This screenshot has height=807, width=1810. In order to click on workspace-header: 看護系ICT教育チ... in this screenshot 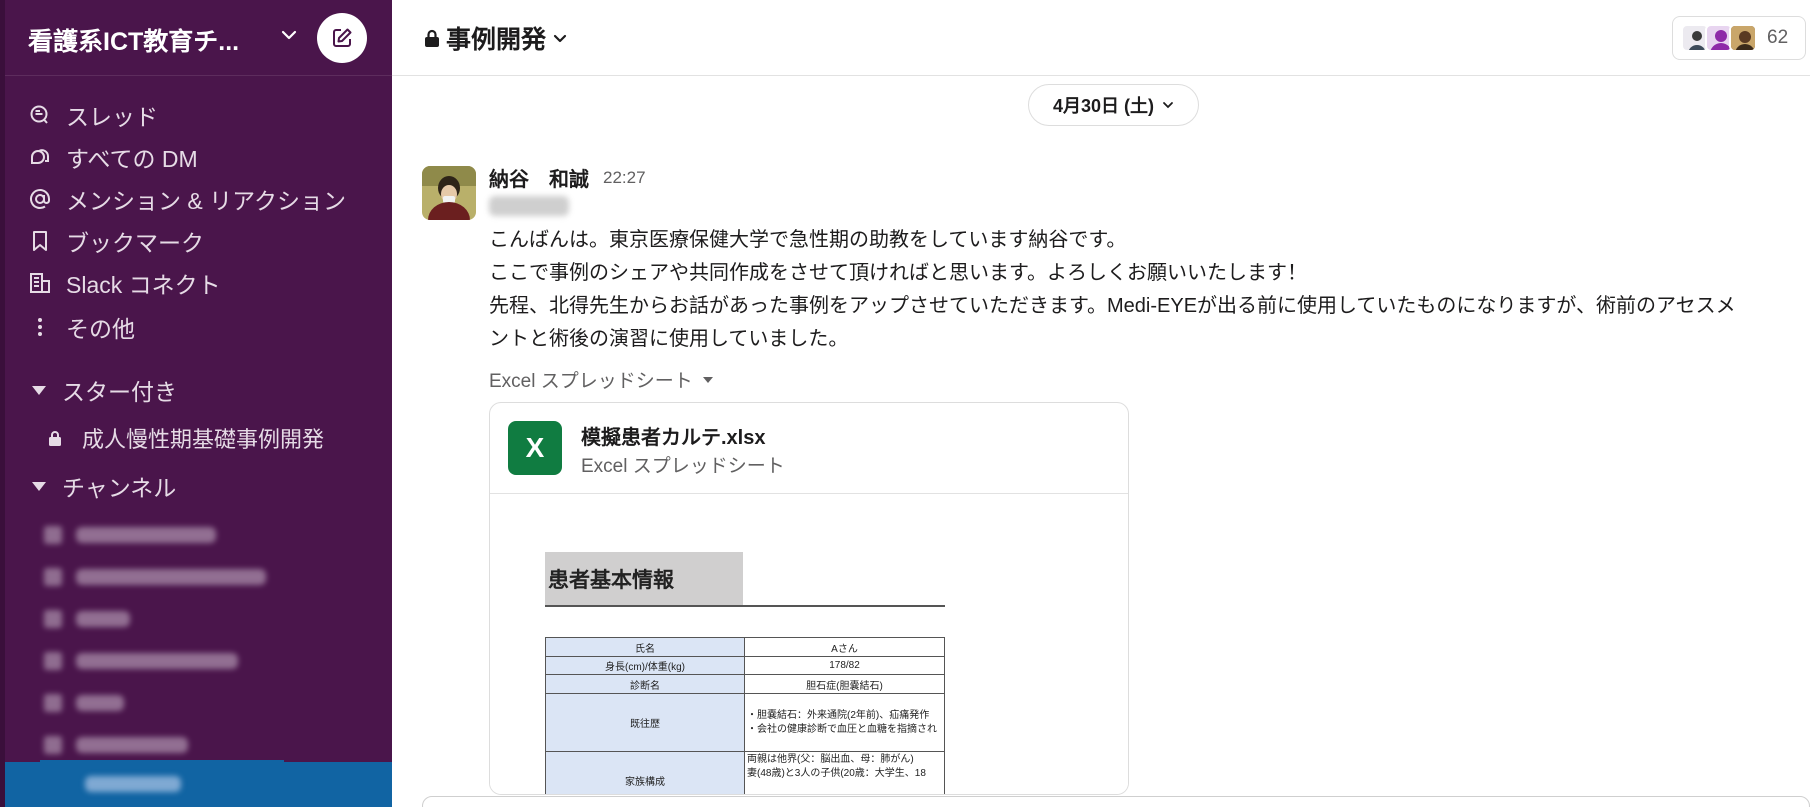, I will do `click(196, 38)`.